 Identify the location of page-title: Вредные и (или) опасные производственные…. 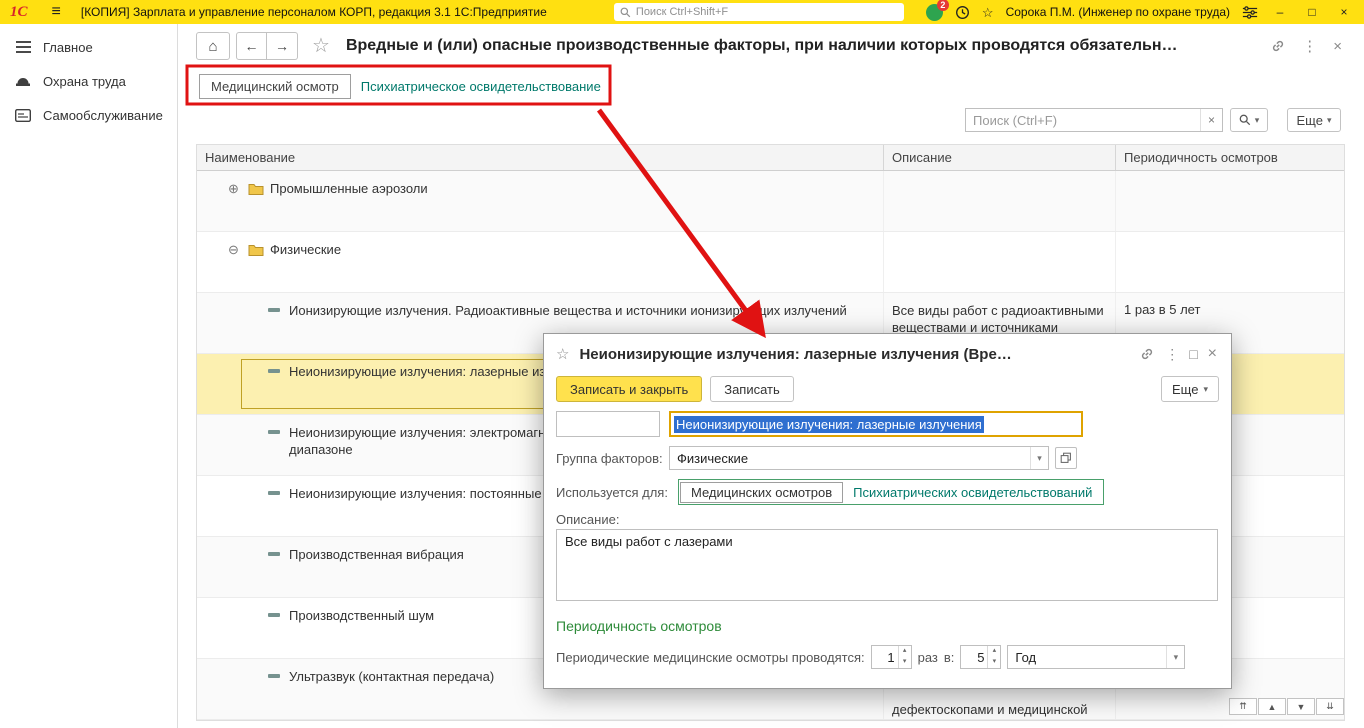
(761, 45).